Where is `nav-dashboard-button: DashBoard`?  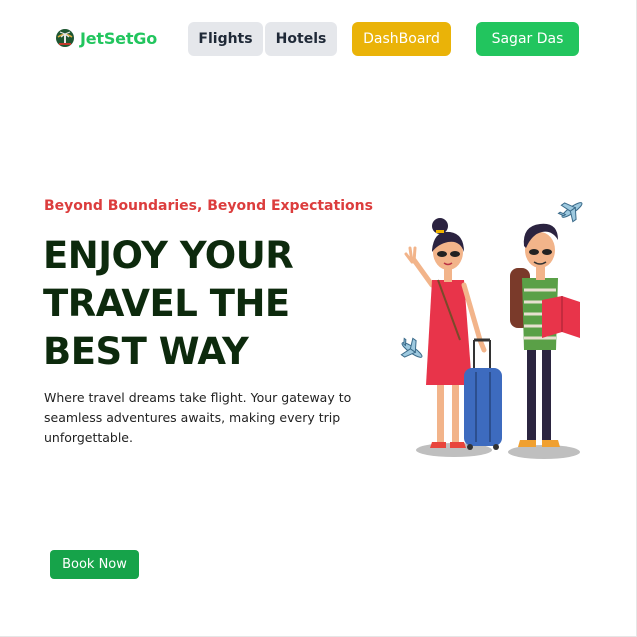
nav-dashboard-button: DashBoard is located at coordinates (401, 39).